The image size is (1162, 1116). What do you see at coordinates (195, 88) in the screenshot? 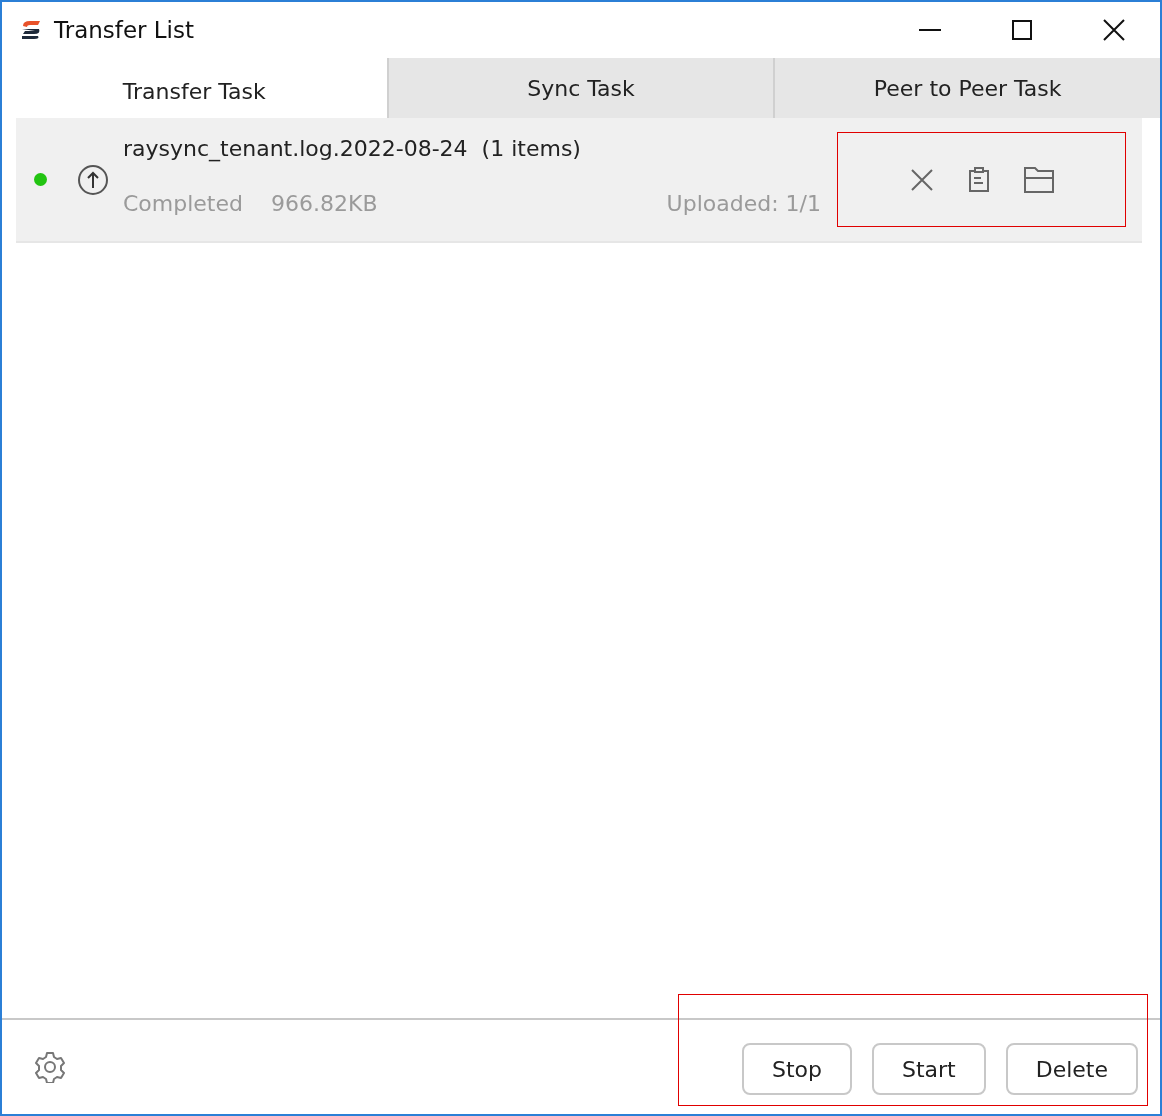
I see `tab: Transfer Task` at bounding box center [195, 88].